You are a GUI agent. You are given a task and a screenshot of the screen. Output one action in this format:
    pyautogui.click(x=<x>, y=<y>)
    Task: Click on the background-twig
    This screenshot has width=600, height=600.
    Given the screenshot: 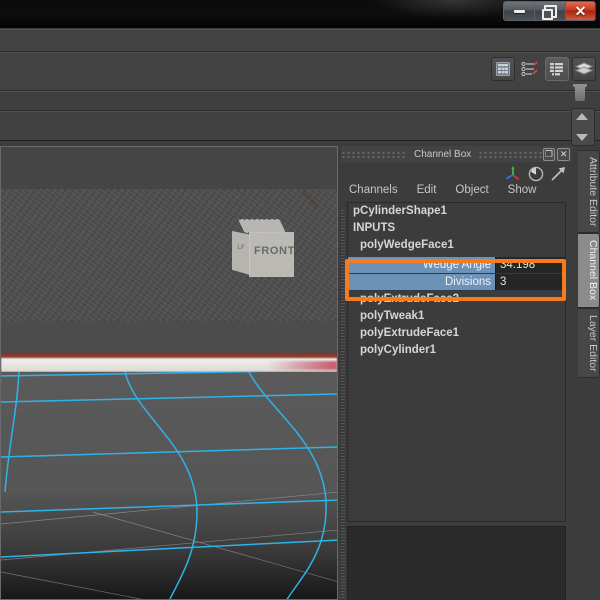 What is the action you would take?
    pyautogui.click(x=310, y=199)
    